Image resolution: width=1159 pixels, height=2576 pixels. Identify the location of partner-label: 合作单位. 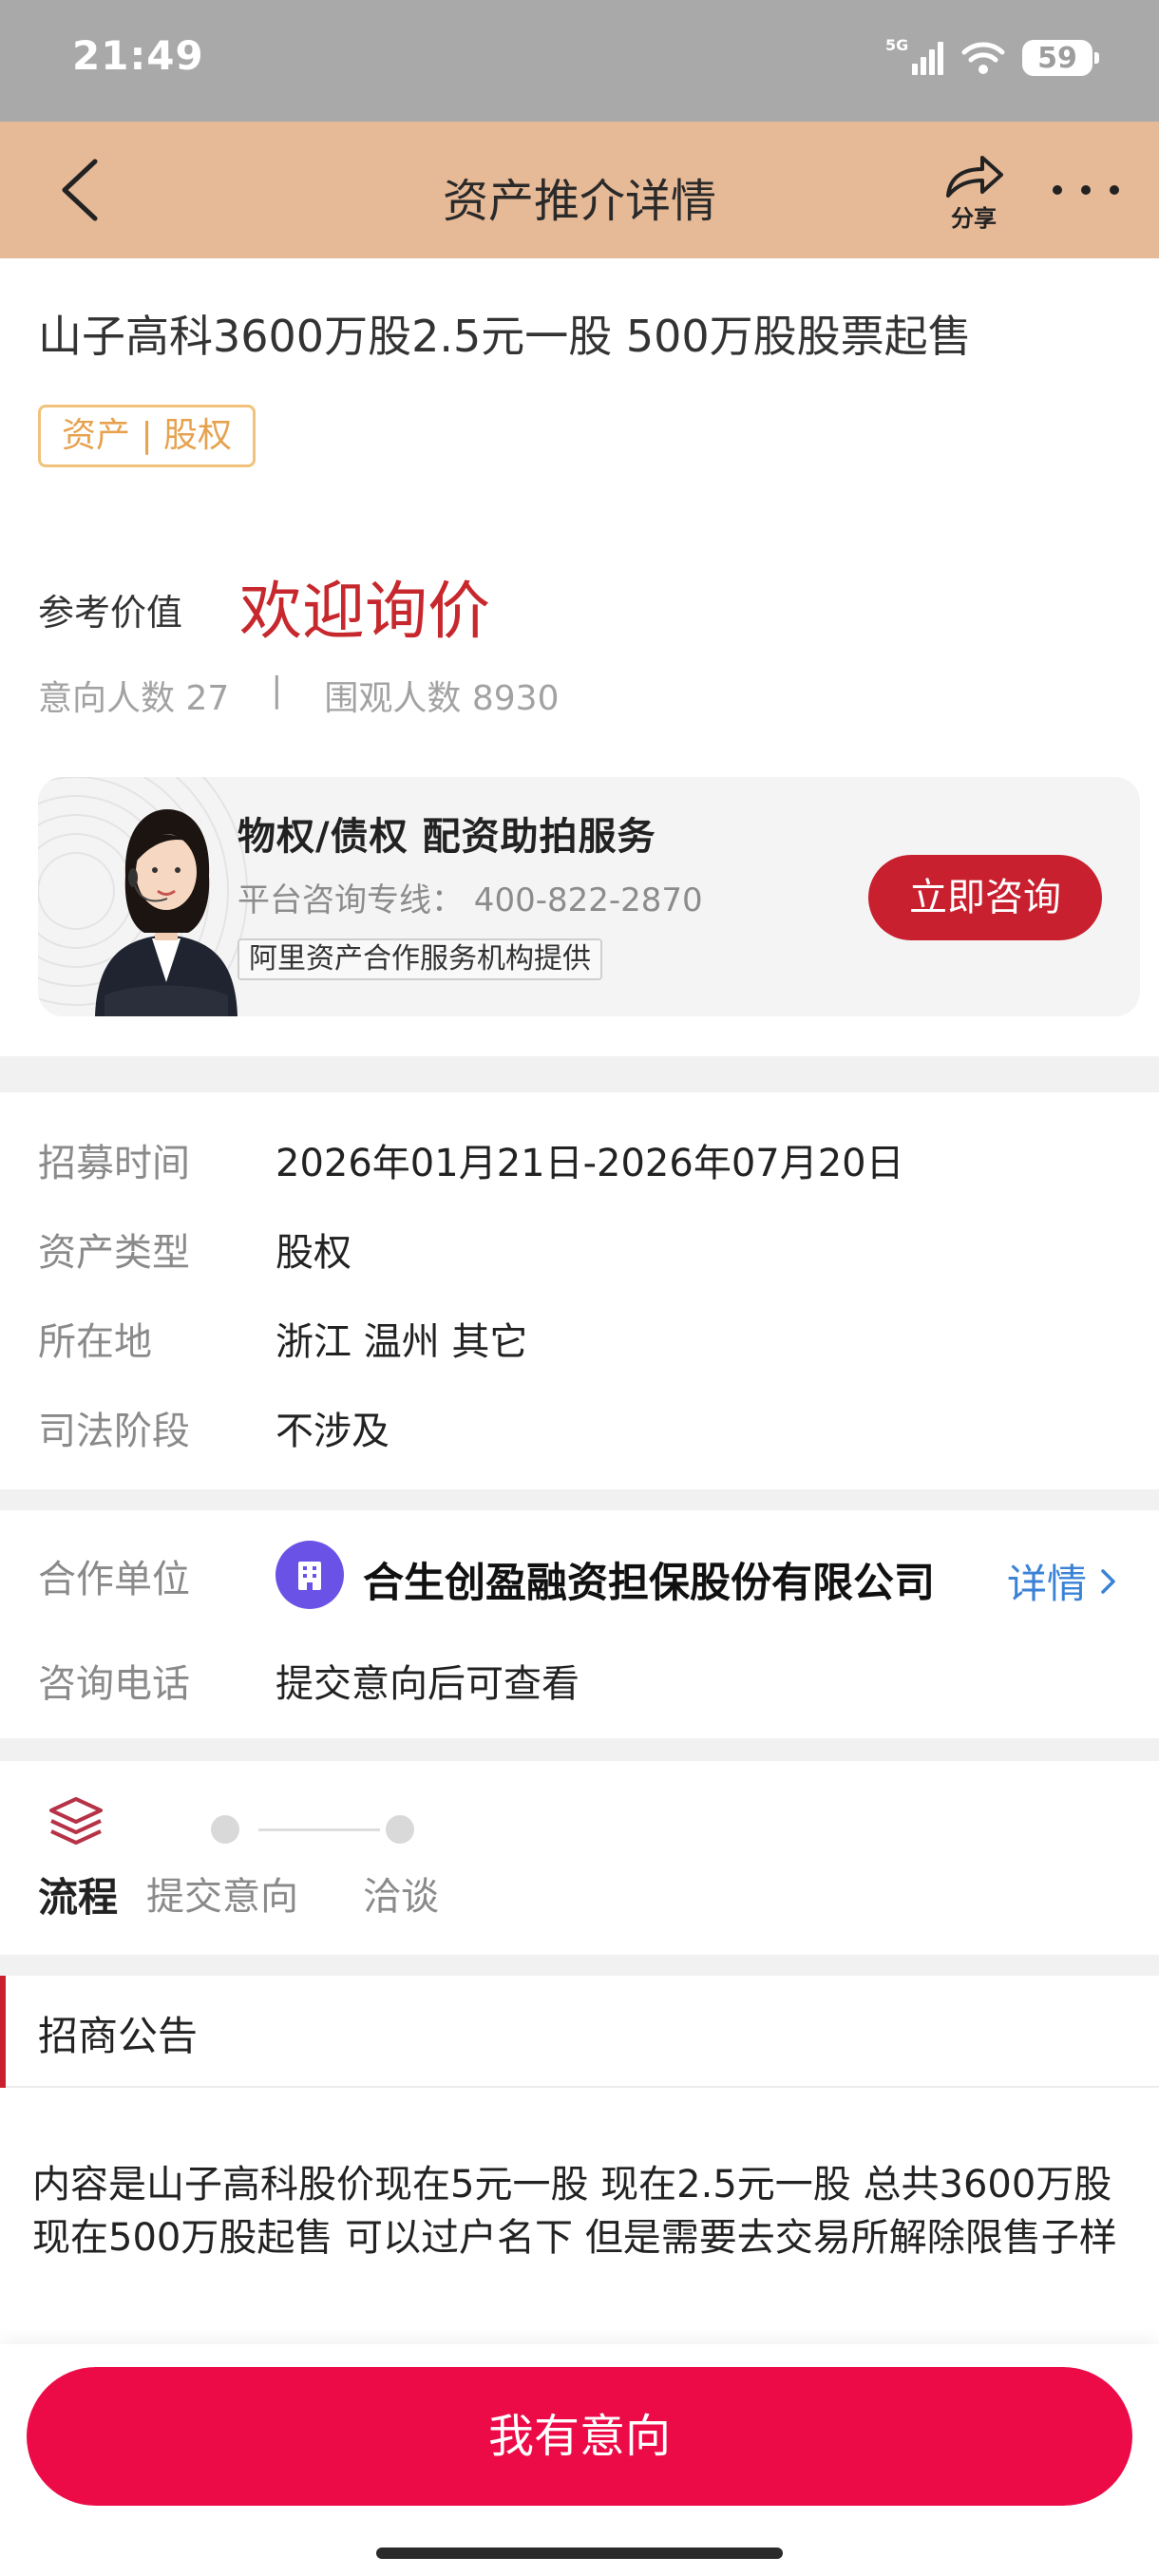
(114, 1579).